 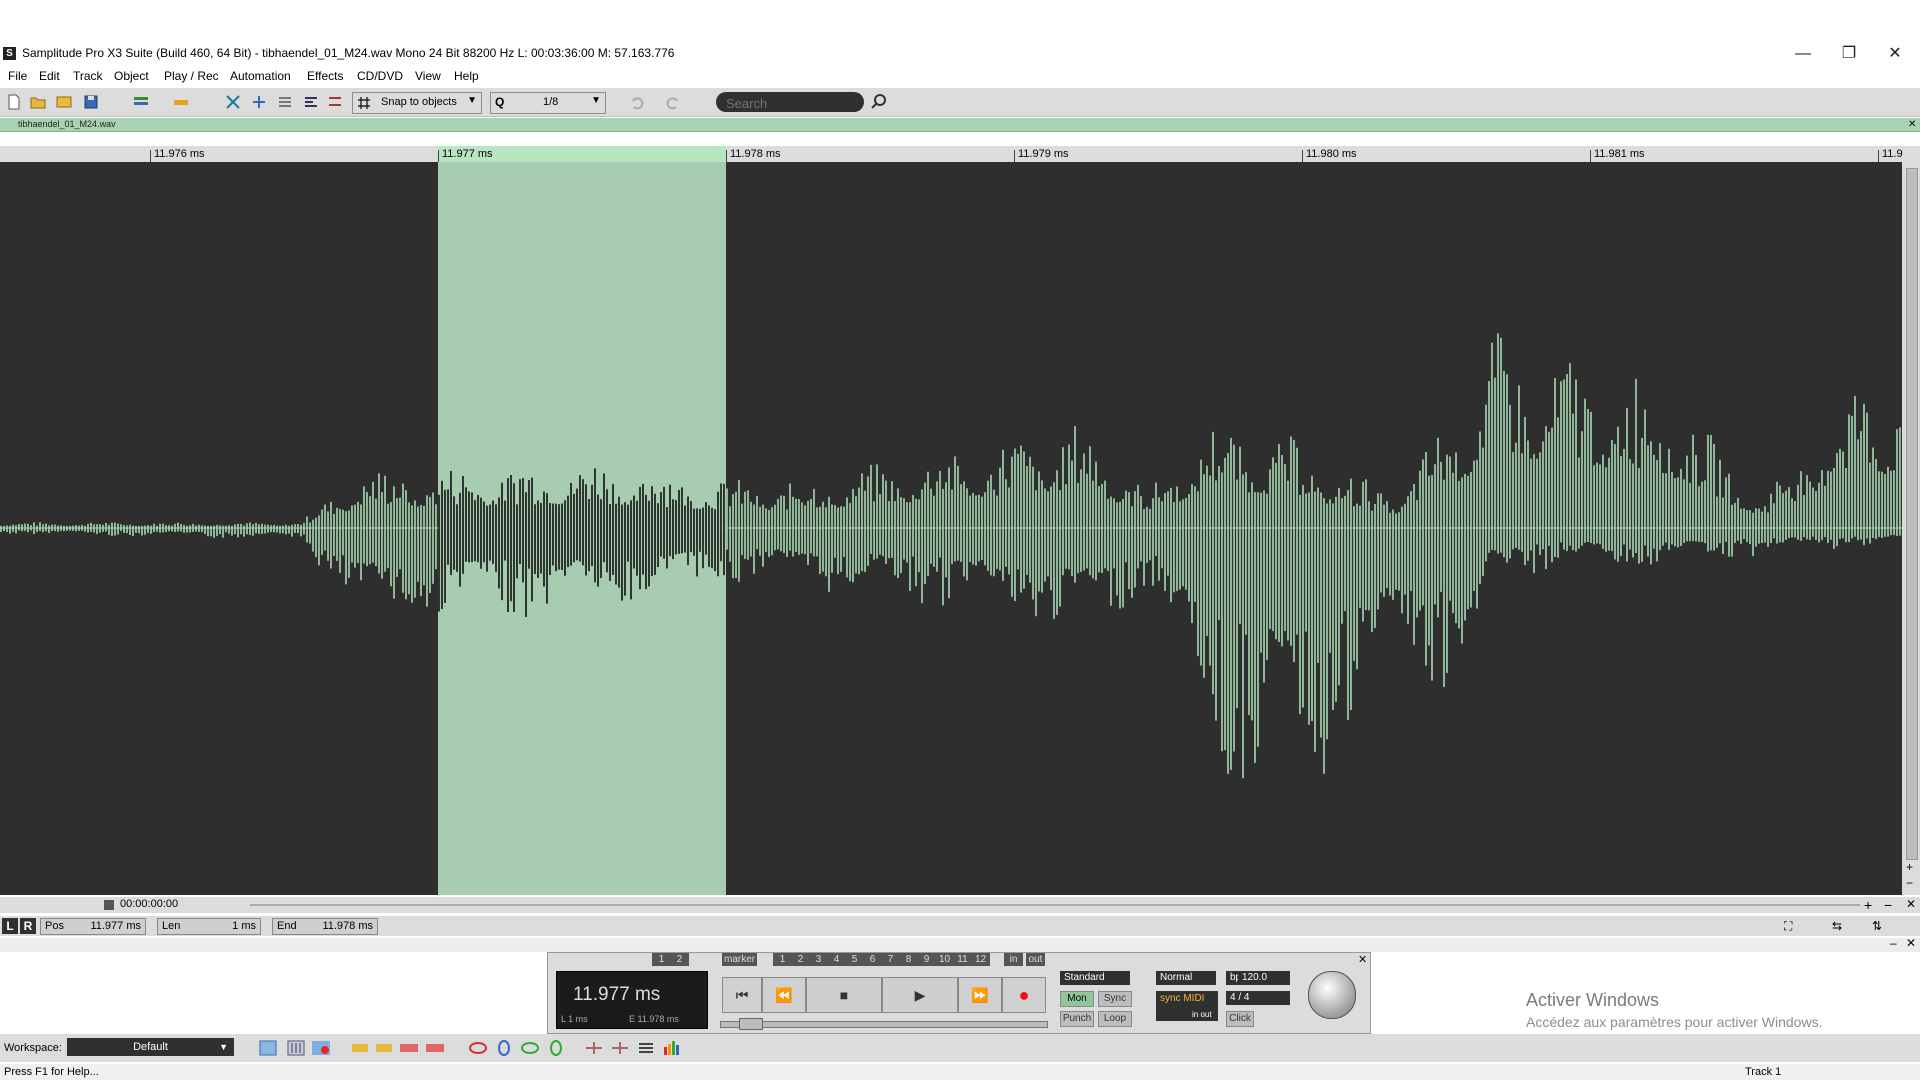 I want to click on menu-track: Track, so click(x=88, y=76).